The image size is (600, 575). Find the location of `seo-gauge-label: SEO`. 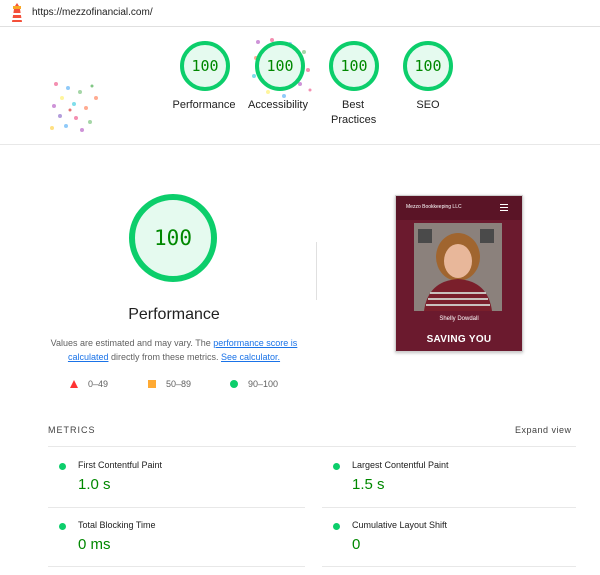

seo-gauge-label: SEO is located at coordinates (428, 105).